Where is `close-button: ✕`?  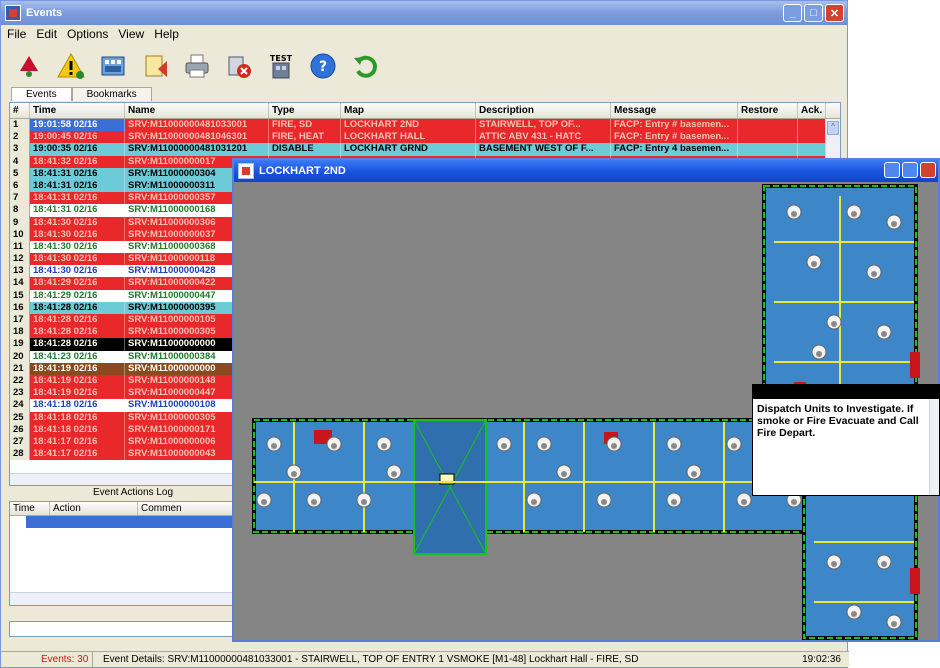 close-button: ✕ is located at coordinates (834, 13).